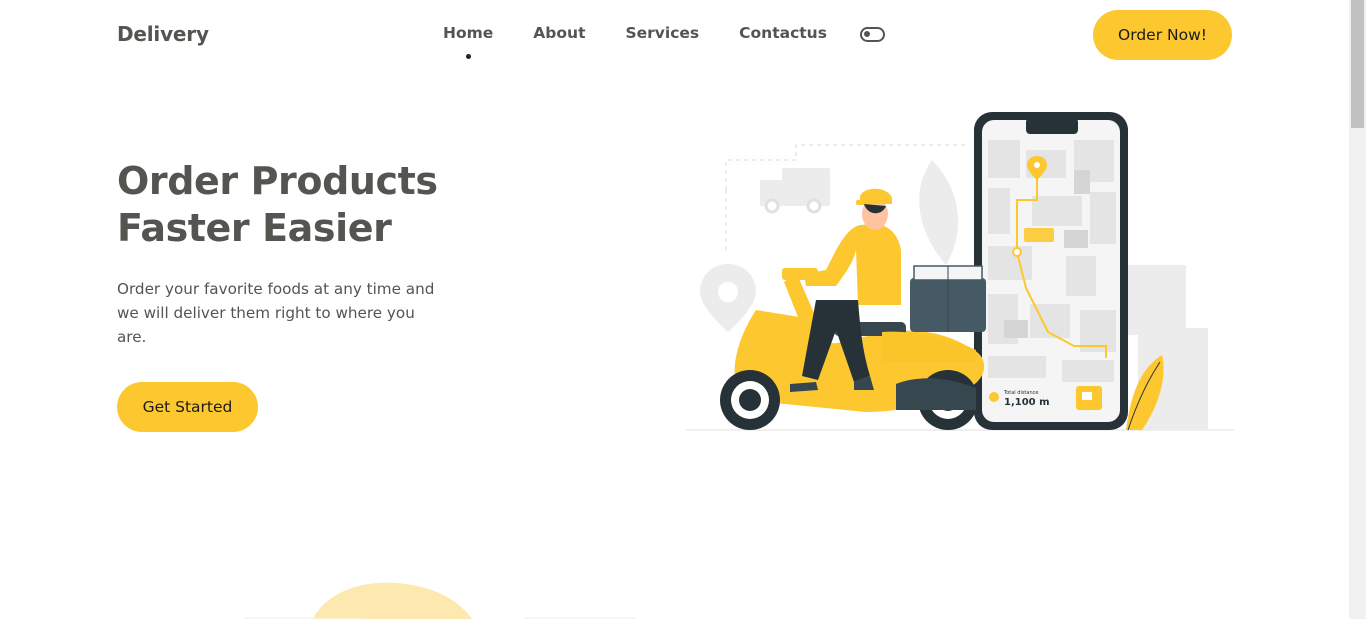  Describe the element at coordinates (1162, 35) in the screenshot. I see `order-now-button: Order Now!` at that location.